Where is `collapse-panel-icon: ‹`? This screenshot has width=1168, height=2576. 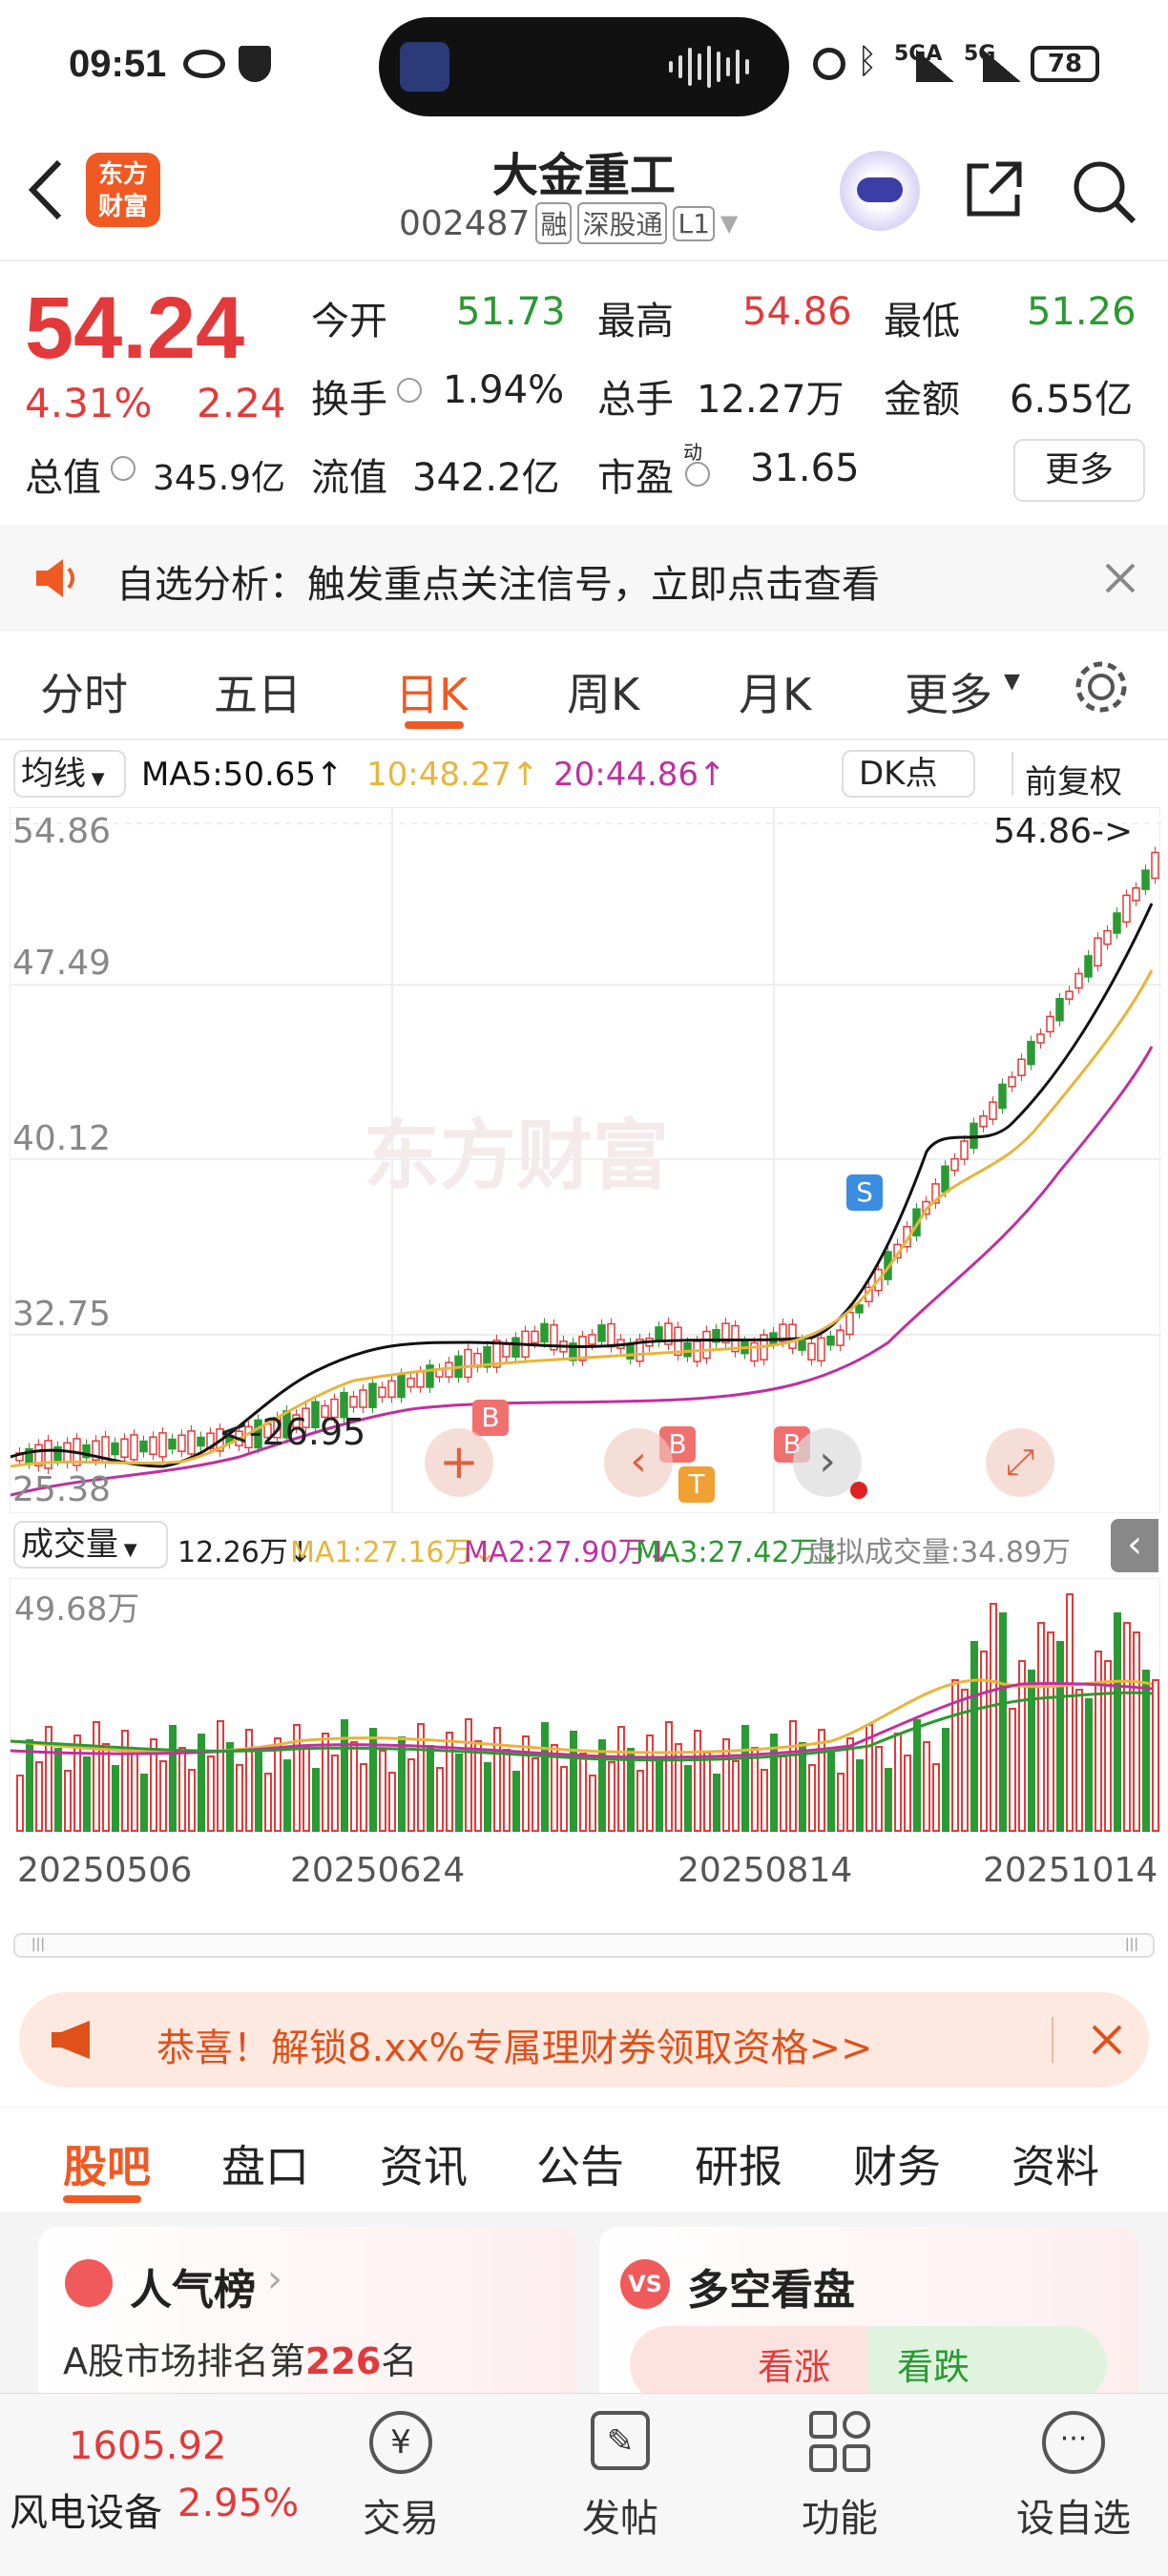
collapse-panel-icon: ‹ is located at coordinates (1134, 1545).